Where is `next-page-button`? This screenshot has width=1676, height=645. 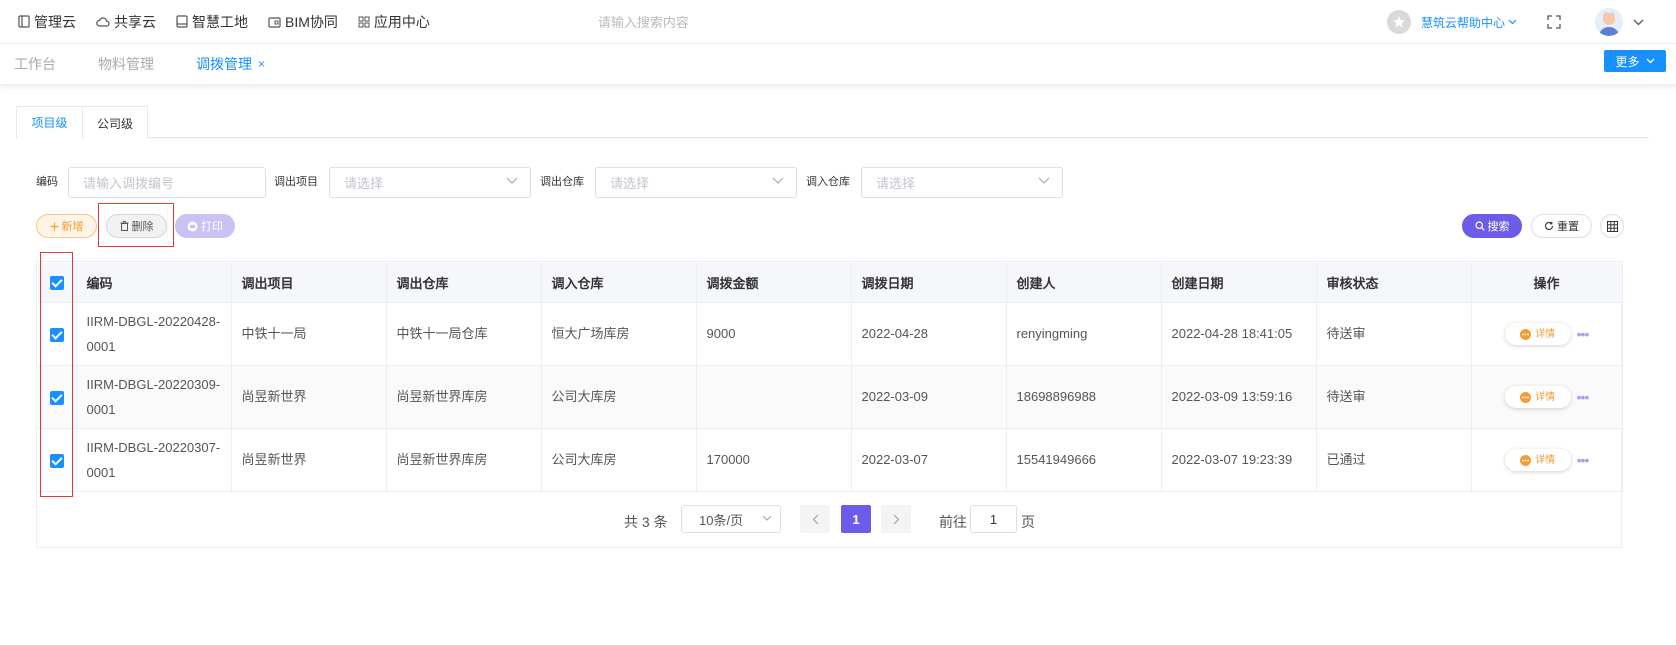 next-page-button is located at coordinates (896, 519).